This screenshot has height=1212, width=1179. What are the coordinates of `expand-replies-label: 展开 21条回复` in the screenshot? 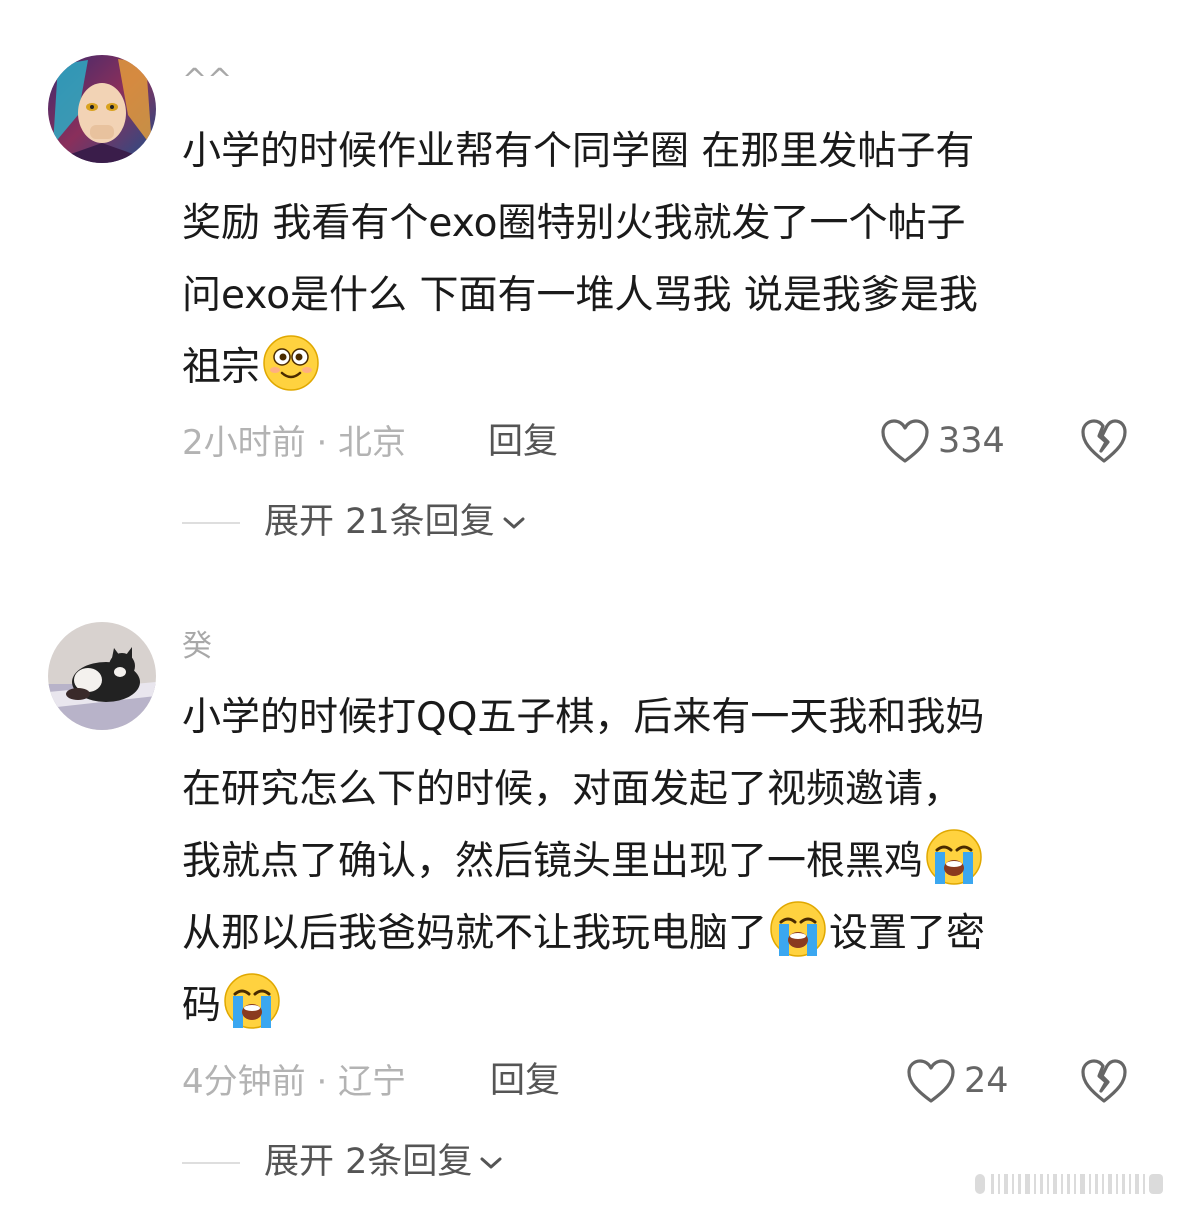 It's located at (379, 522).